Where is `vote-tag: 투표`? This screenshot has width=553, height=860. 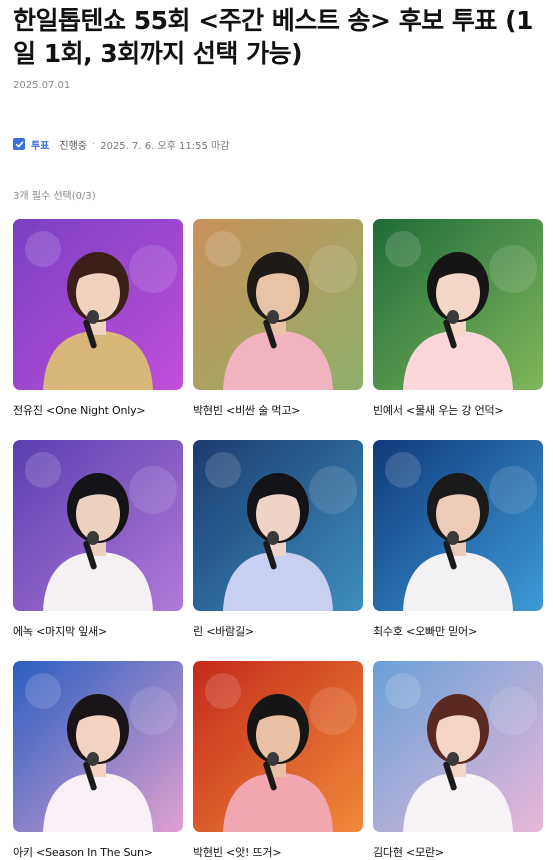
vote-tag: 투표 is located at coordinates (40, 146).